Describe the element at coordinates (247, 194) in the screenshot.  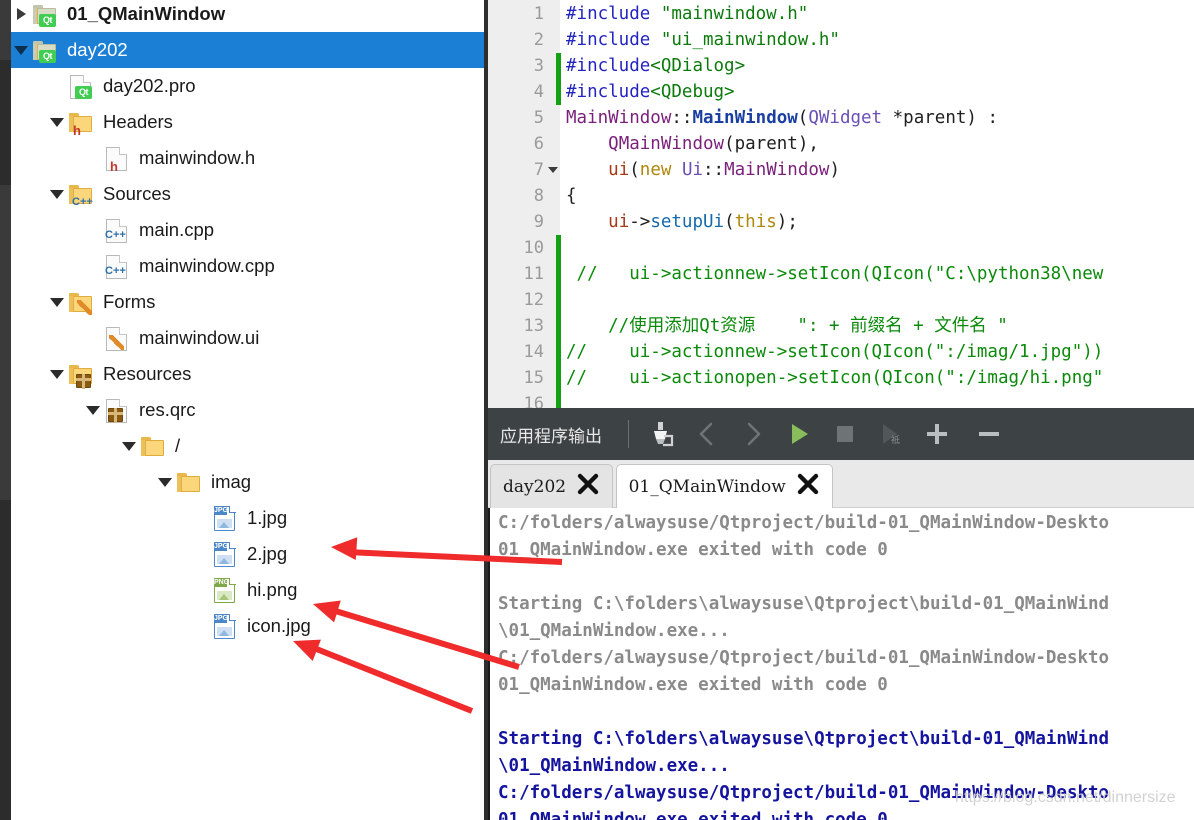
I see `tree-item-sources: C++ Sources` at that location.